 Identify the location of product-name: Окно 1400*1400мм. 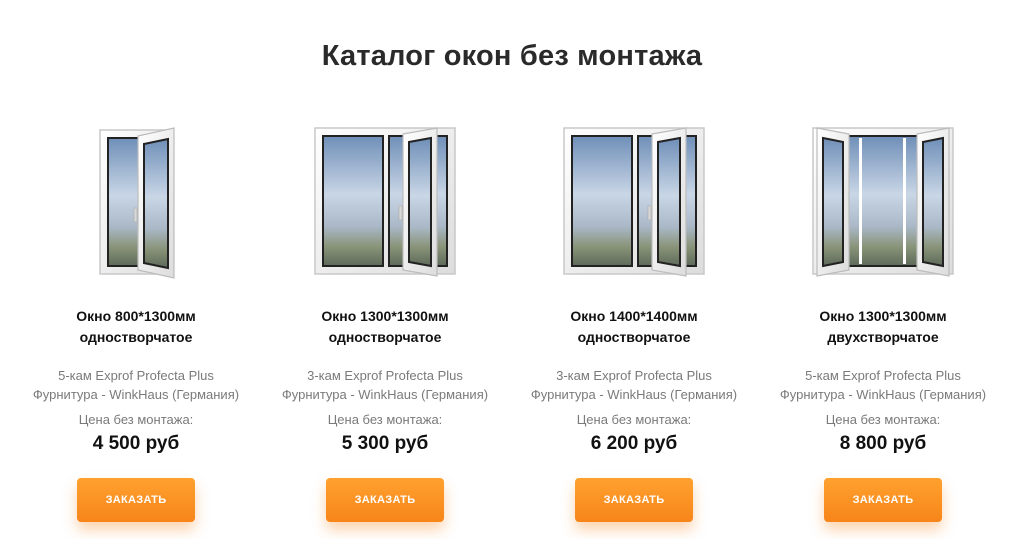
(634, 316).